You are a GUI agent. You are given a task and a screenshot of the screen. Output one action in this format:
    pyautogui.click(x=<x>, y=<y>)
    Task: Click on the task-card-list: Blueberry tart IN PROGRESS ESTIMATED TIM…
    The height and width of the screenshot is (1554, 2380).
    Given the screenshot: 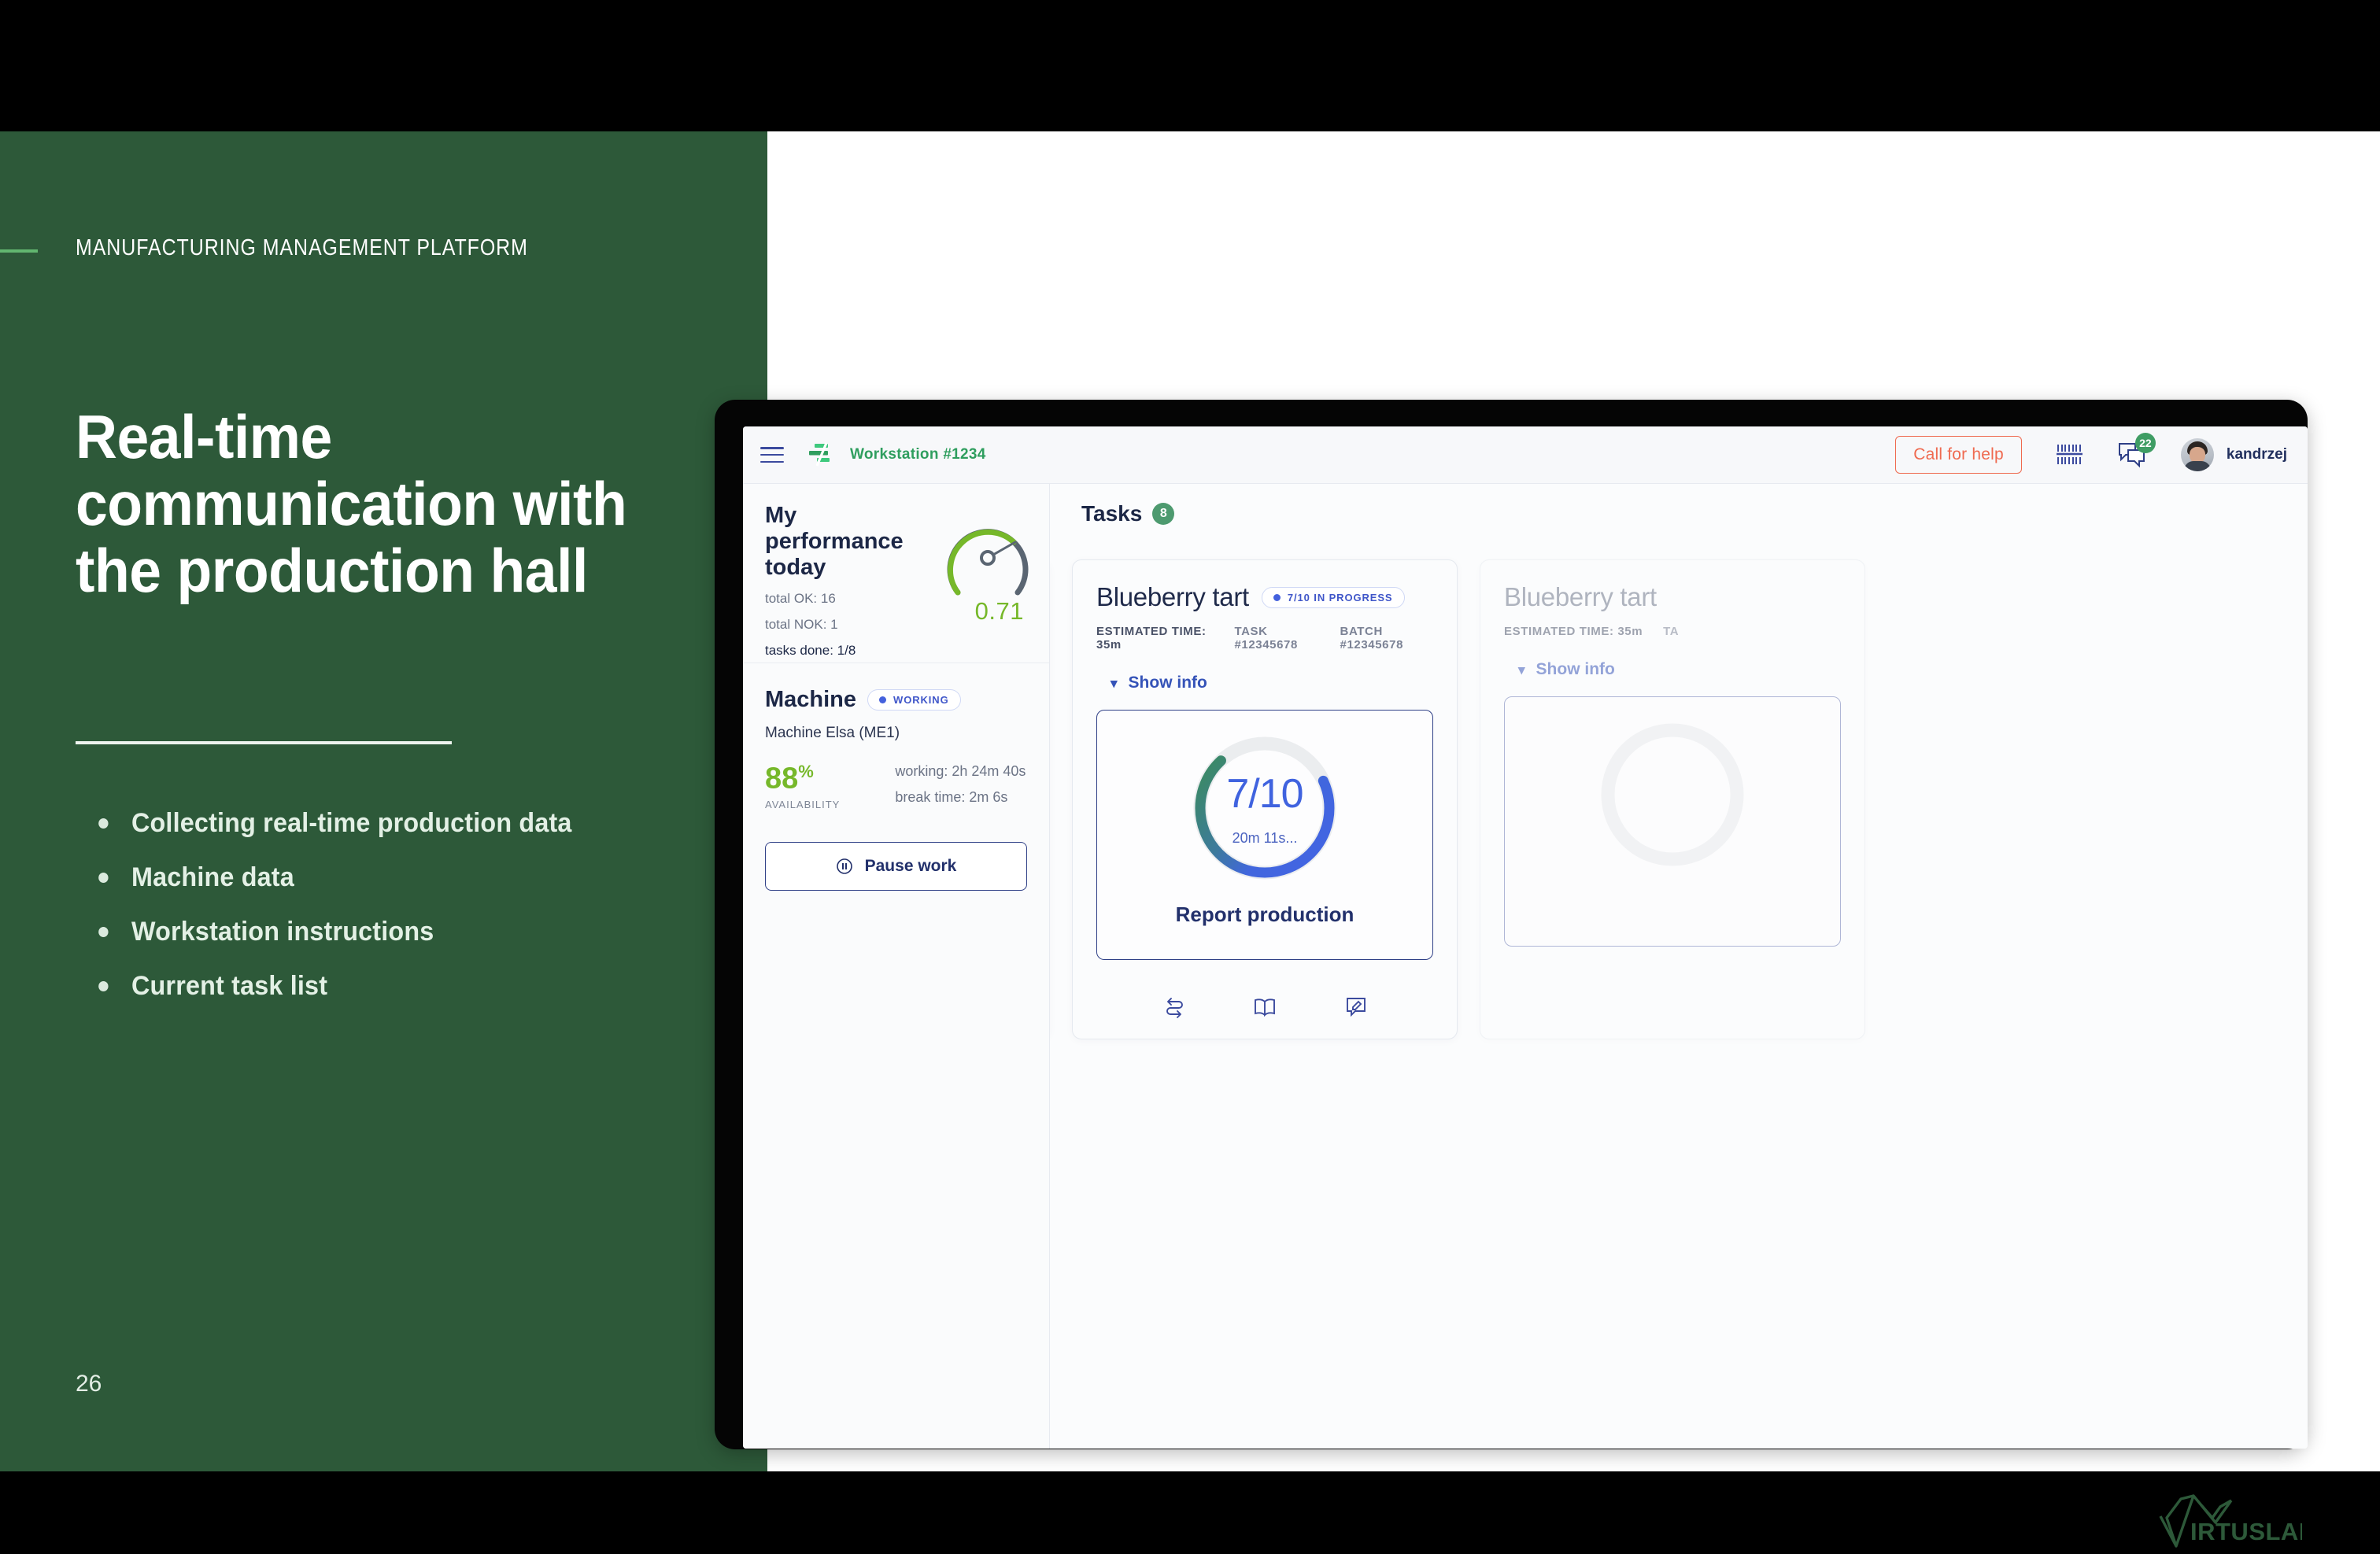 What is the action you would take?
    pyautogui.click(x=1457, y=799)
    